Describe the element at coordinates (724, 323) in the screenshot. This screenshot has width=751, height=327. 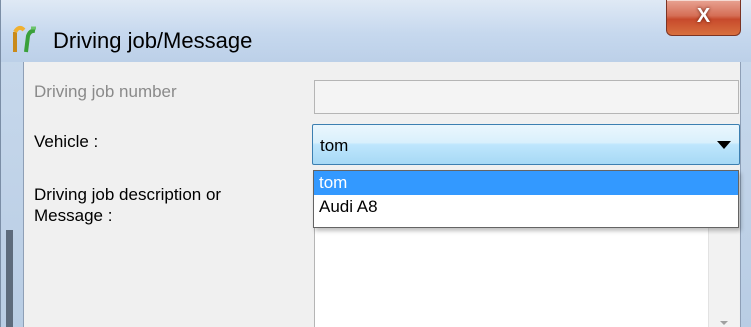
I see `scroll-down-arrow-icon` at that location.